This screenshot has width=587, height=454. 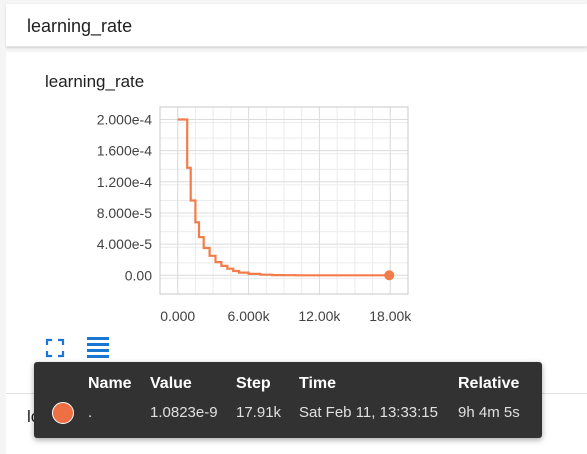 I want to click on tooltip-row-name: ., so click(x=90, y=412).